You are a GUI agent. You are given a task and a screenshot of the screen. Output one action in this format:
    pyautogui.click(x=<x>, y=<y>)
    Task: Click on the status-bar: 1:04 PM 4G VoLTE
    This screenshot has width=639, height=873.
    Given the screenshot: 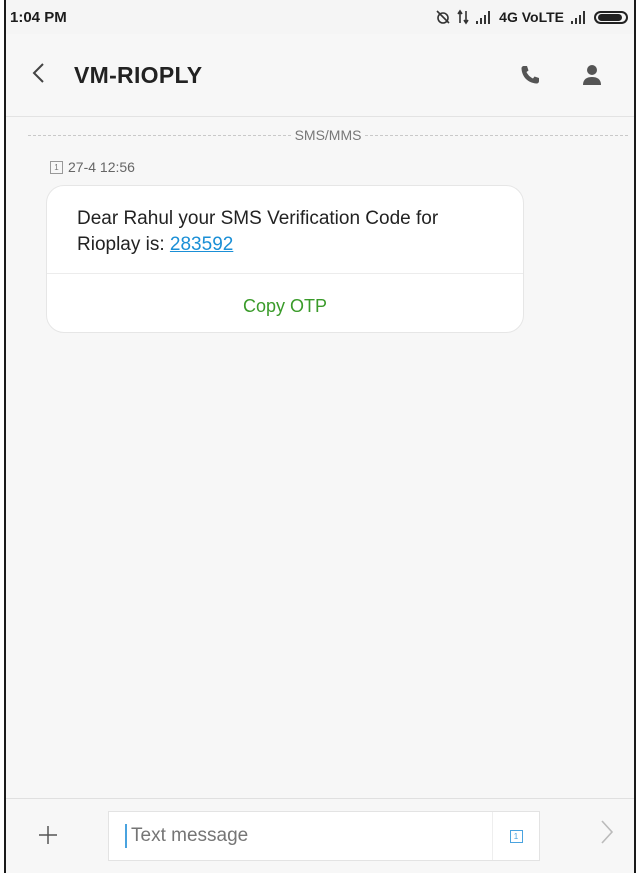 What is the action you would take?
    pyautogui.click(x=320, y=17)
    